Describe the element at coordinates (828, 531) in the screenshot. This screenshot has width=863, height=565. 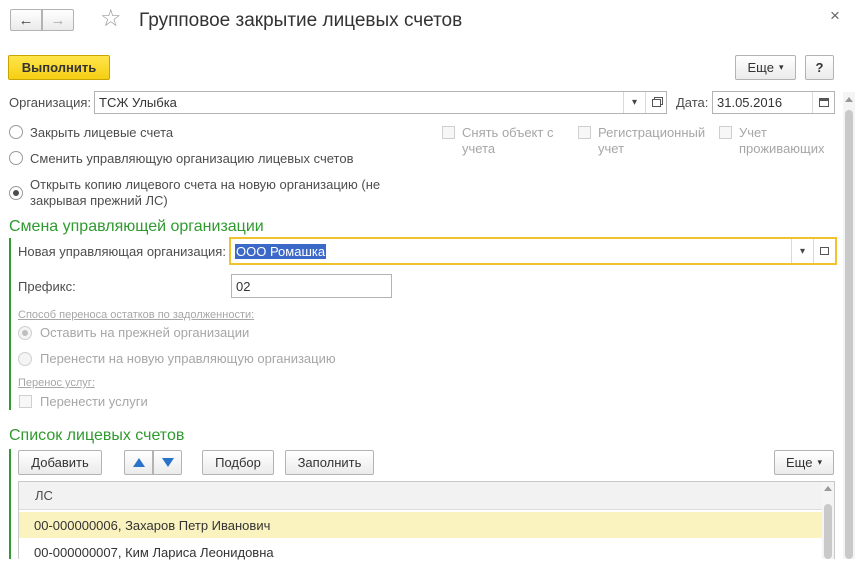
I see `table-scrollbar-thumb` at that location.